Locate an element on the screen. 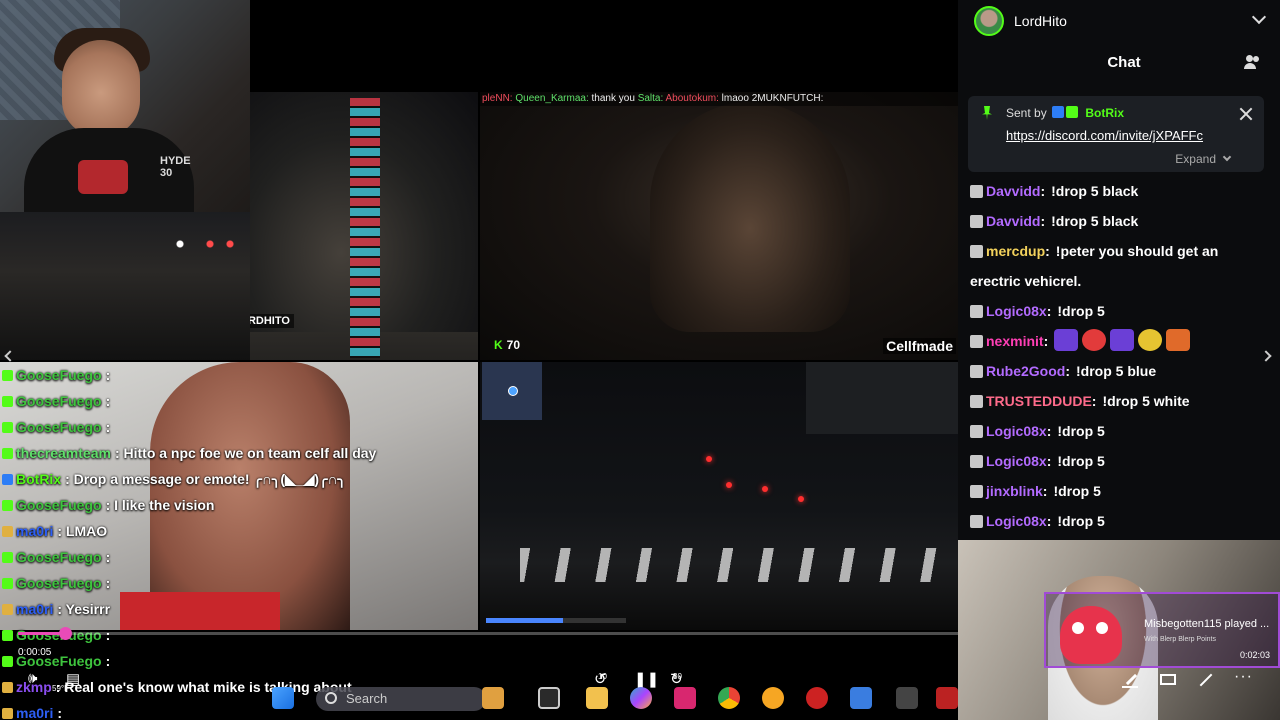 The height and width of the screenshot is (720, 1280). expand-icon is located at coordinates (1206, 680).